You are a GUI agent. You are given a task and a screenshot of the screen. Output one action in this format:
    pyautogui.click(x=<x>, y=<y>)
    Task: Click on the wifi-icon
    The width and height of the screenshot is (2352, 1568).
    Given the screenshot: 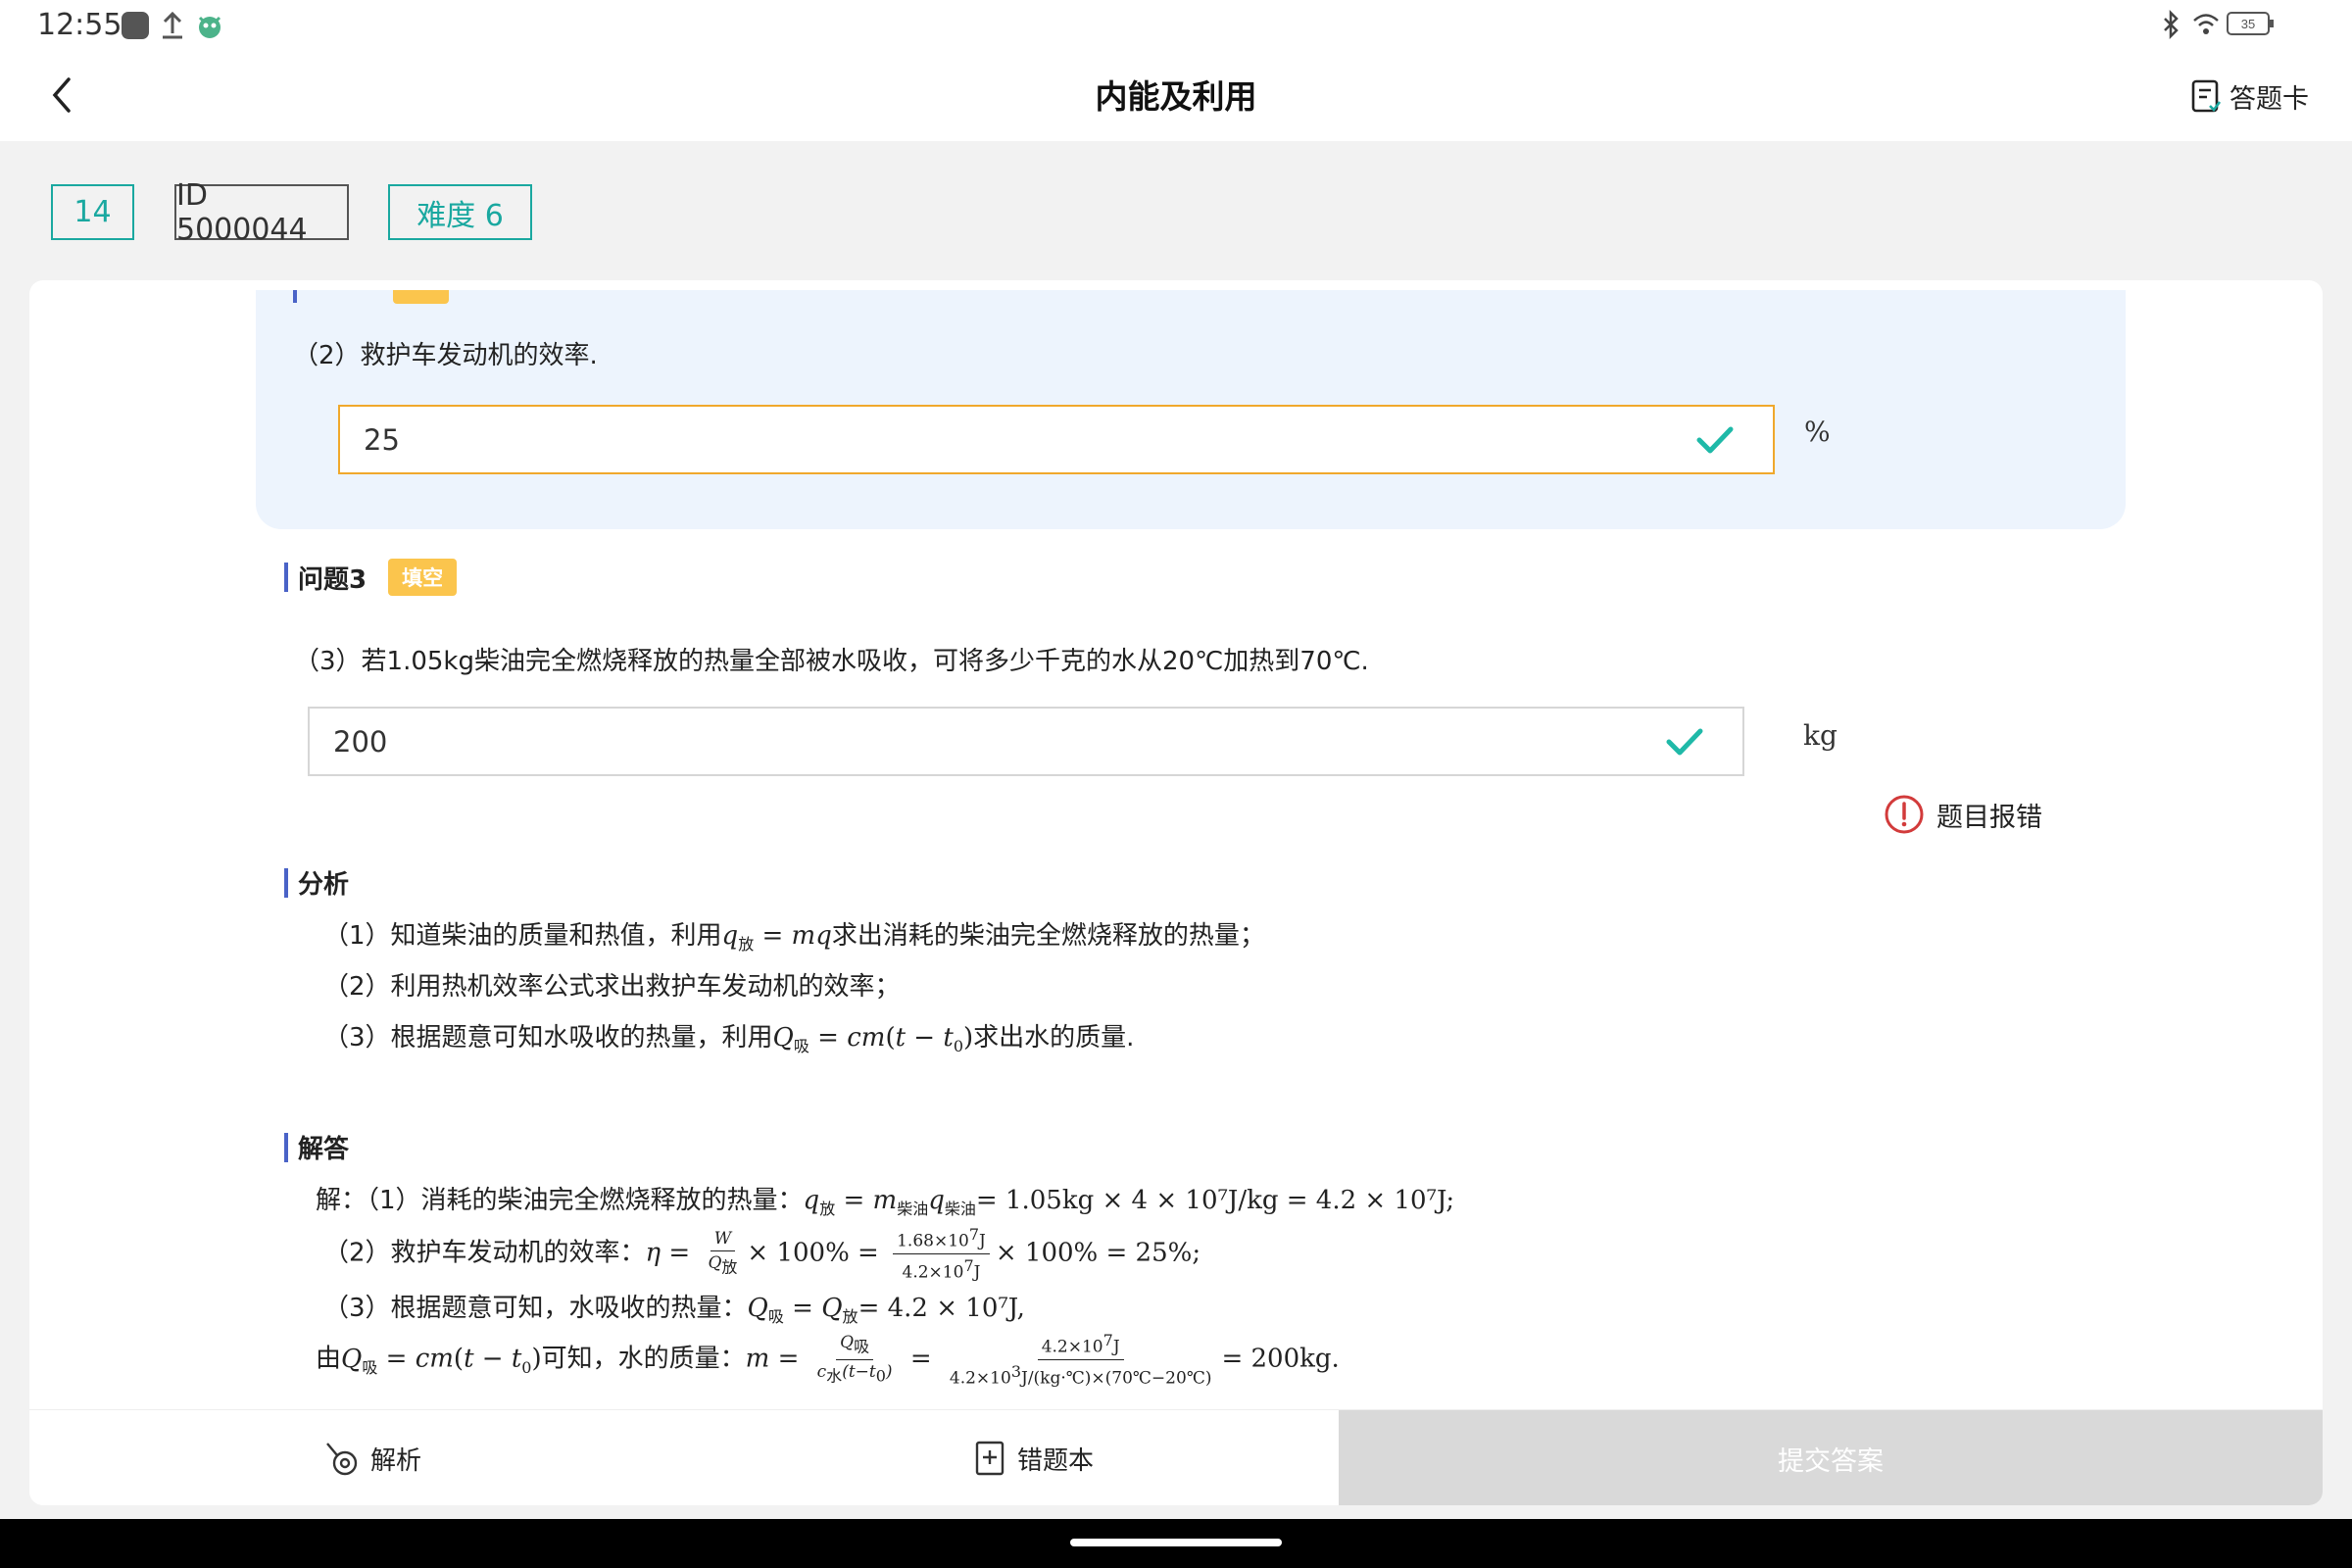 What is the action you would take?
    pyautogui.click(x=2206, y=26)
    